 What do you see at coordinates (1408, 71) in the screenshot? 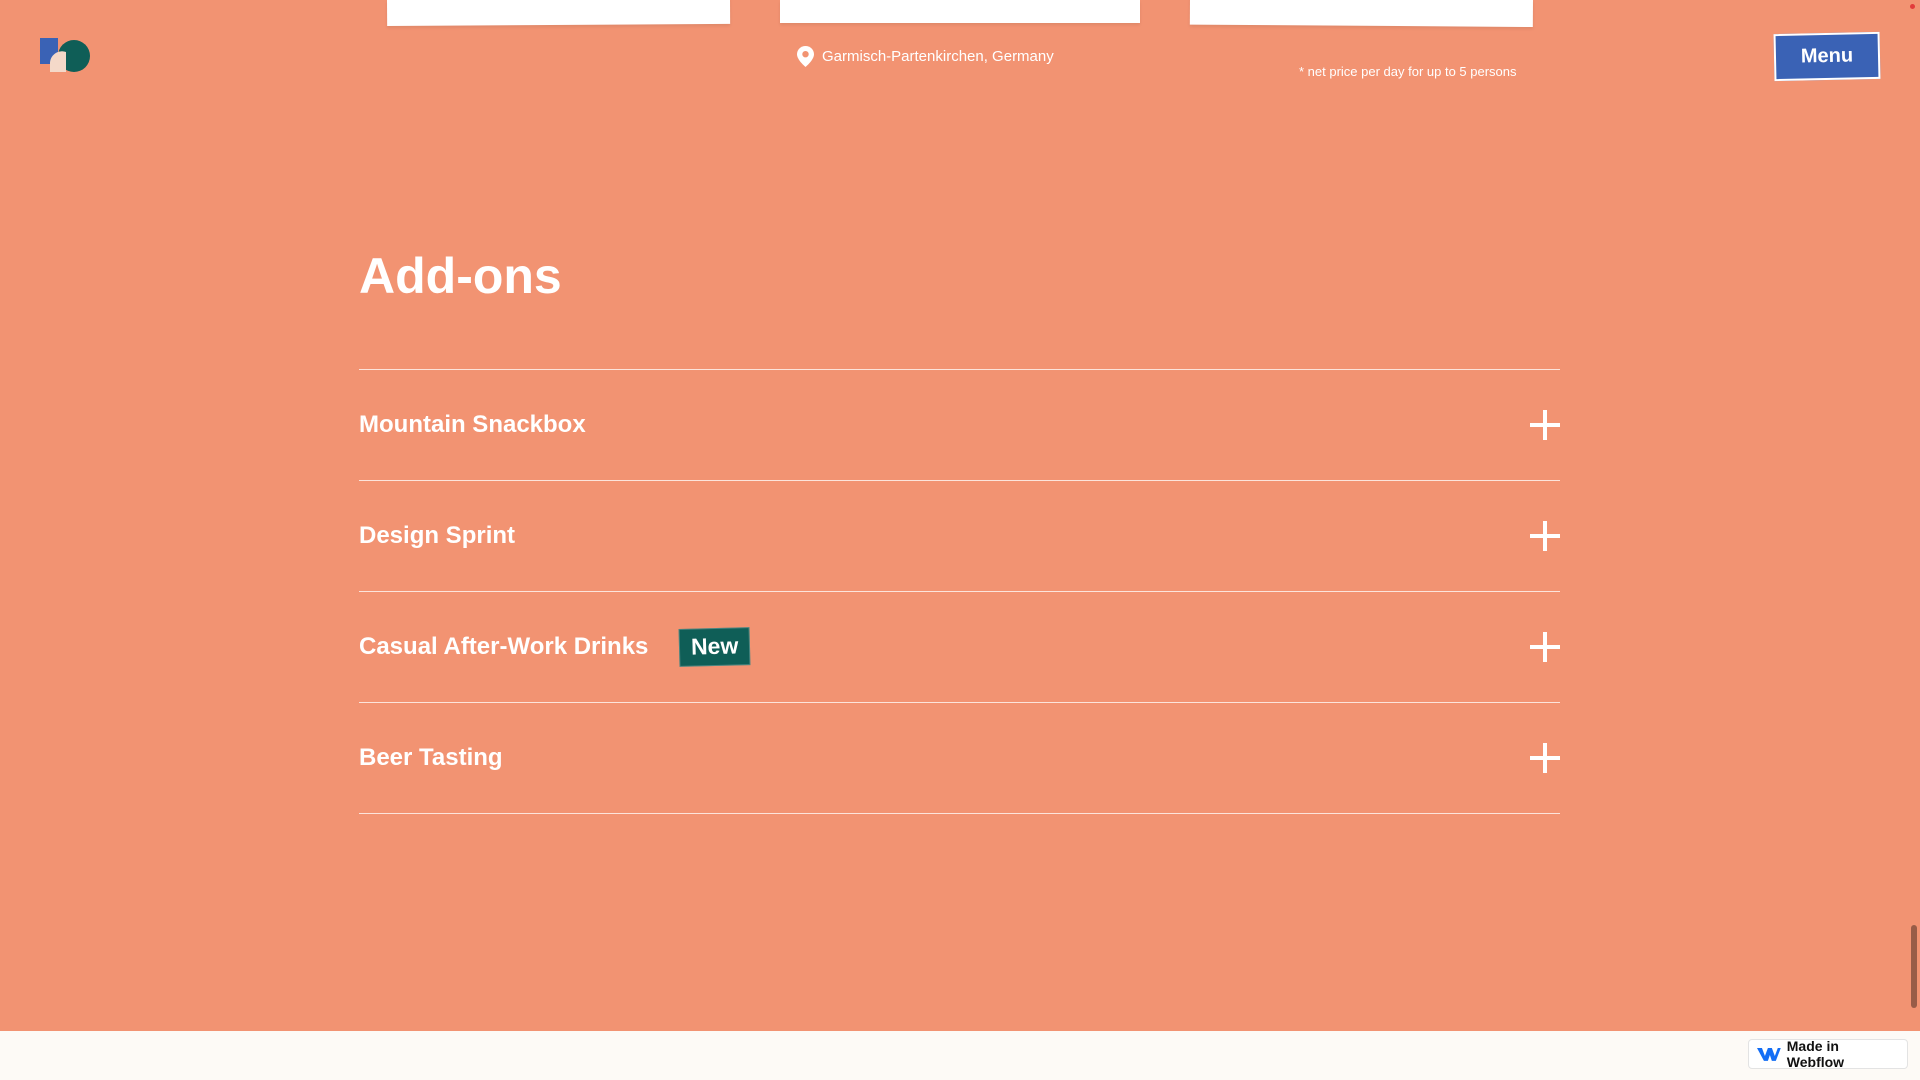
I see `price-note: * net price per day for up to 5 persons` at bounding box center [1408, 71].